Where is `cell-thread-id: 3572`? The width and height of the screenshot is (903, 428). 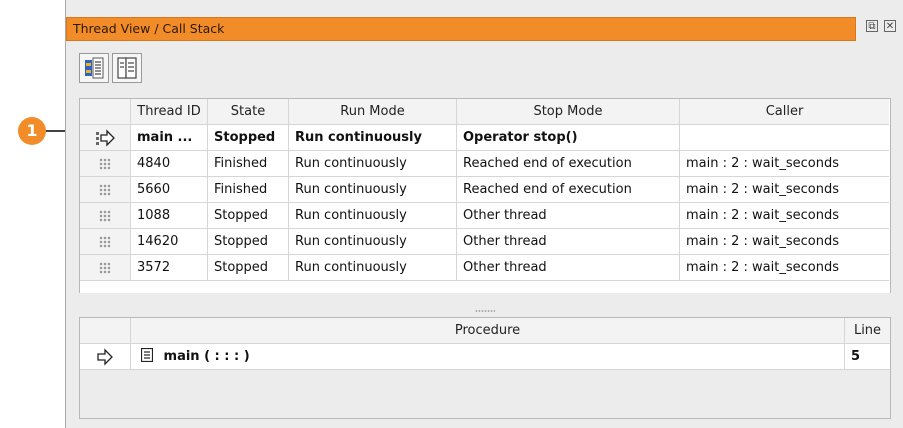
cell-thread-id: 3572 is located at coordinates (169, 268).